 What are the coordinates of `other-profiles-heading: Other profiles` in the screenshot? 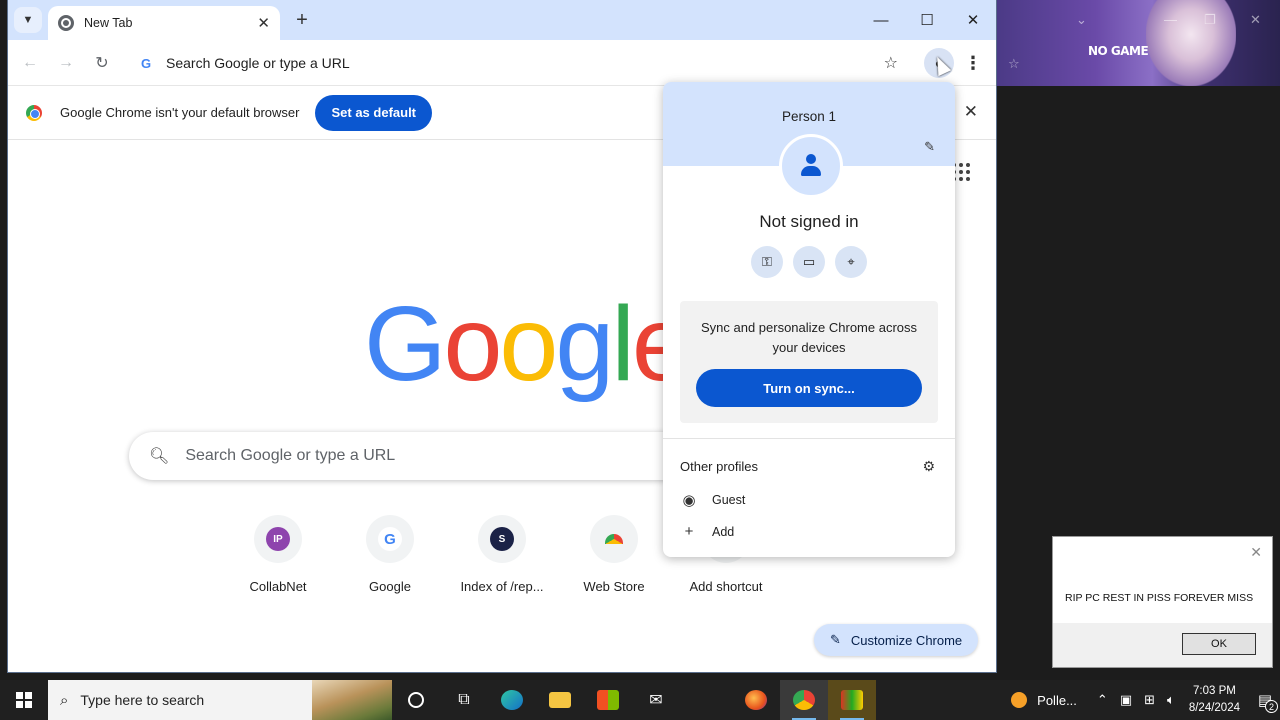 It's located at (719, 466).